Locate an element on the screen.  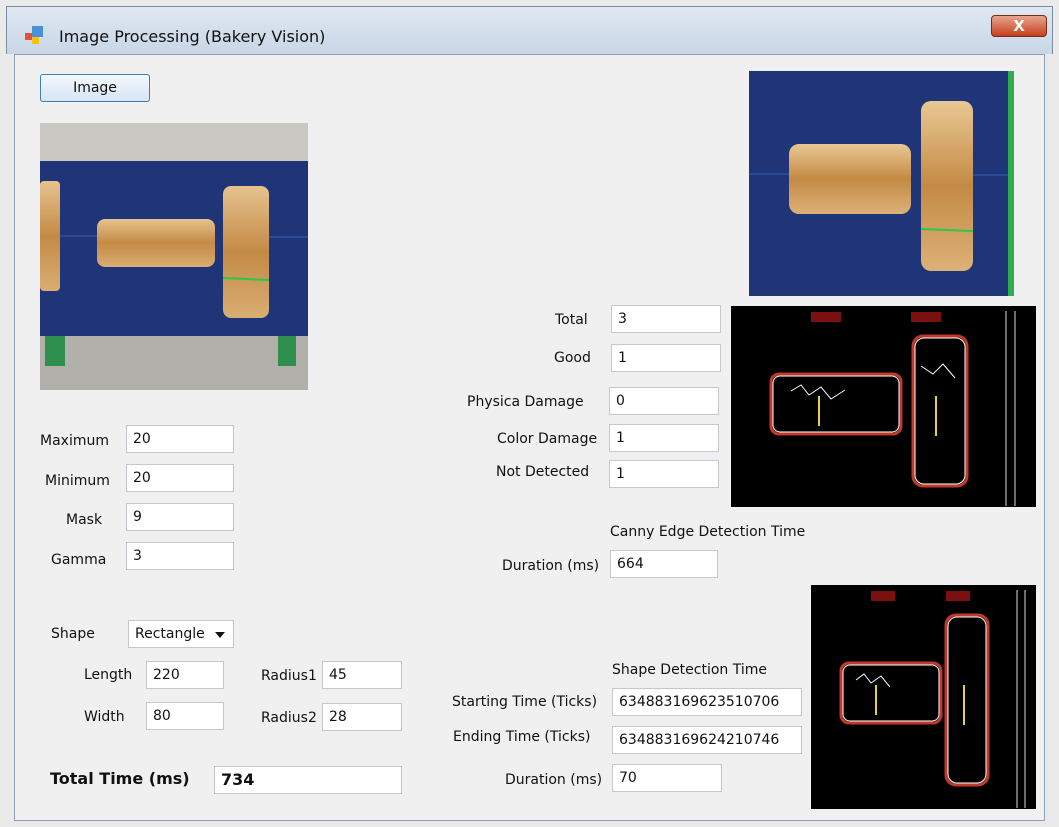
color-damage-input: 1 is located at coordinates (664, 438).